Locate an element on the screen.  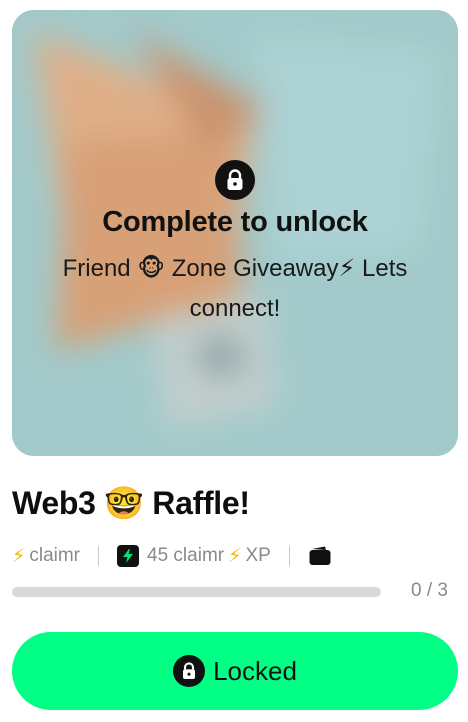
quest-meta: ⚡ claimr 45 claimr ⚡ XP is located at coordinates (172, 556).